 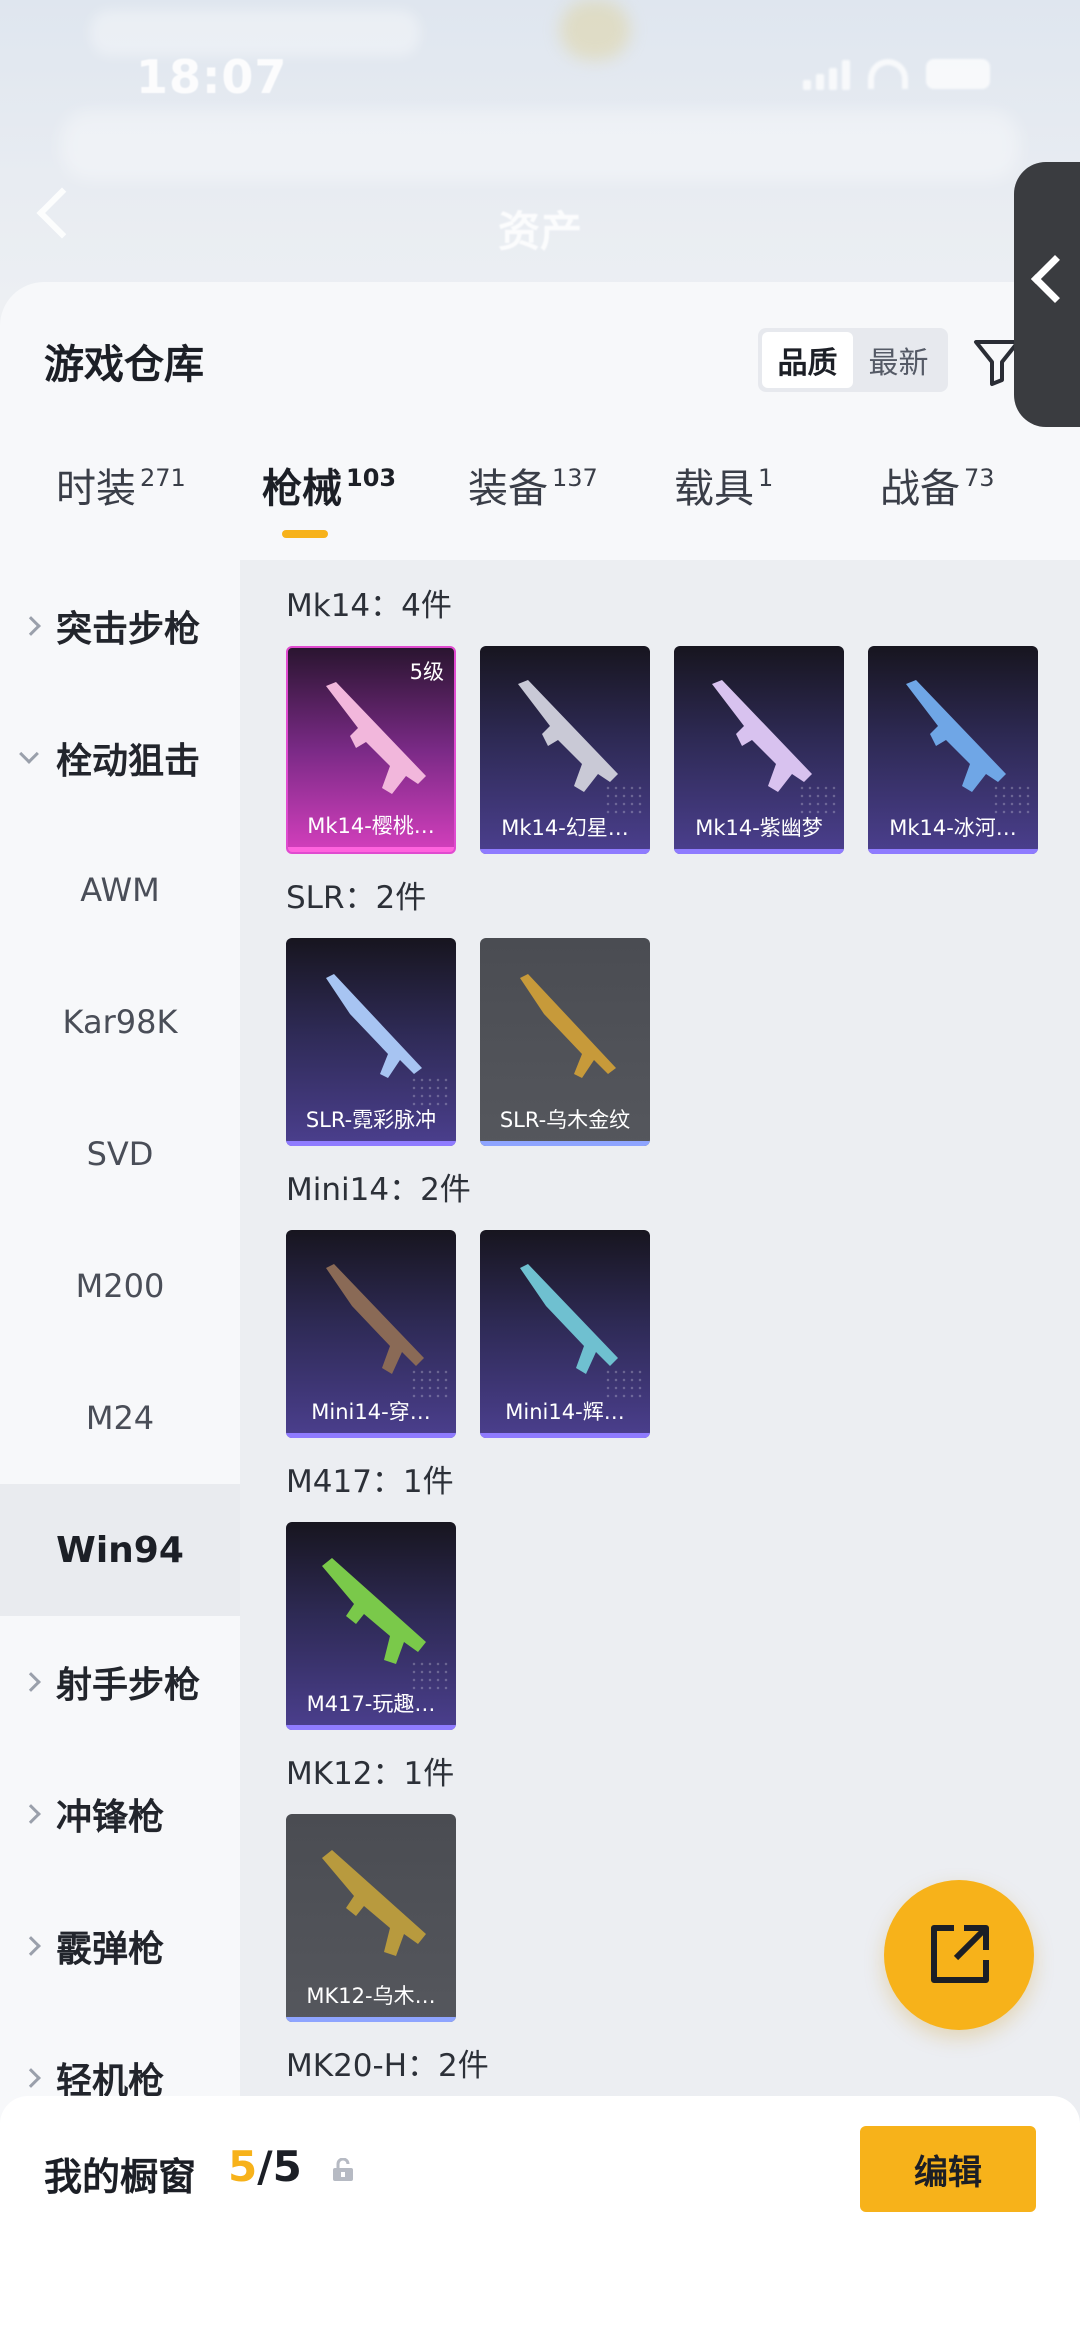 I want to click on chevron-left-icon, so click(x=1055, y=279).